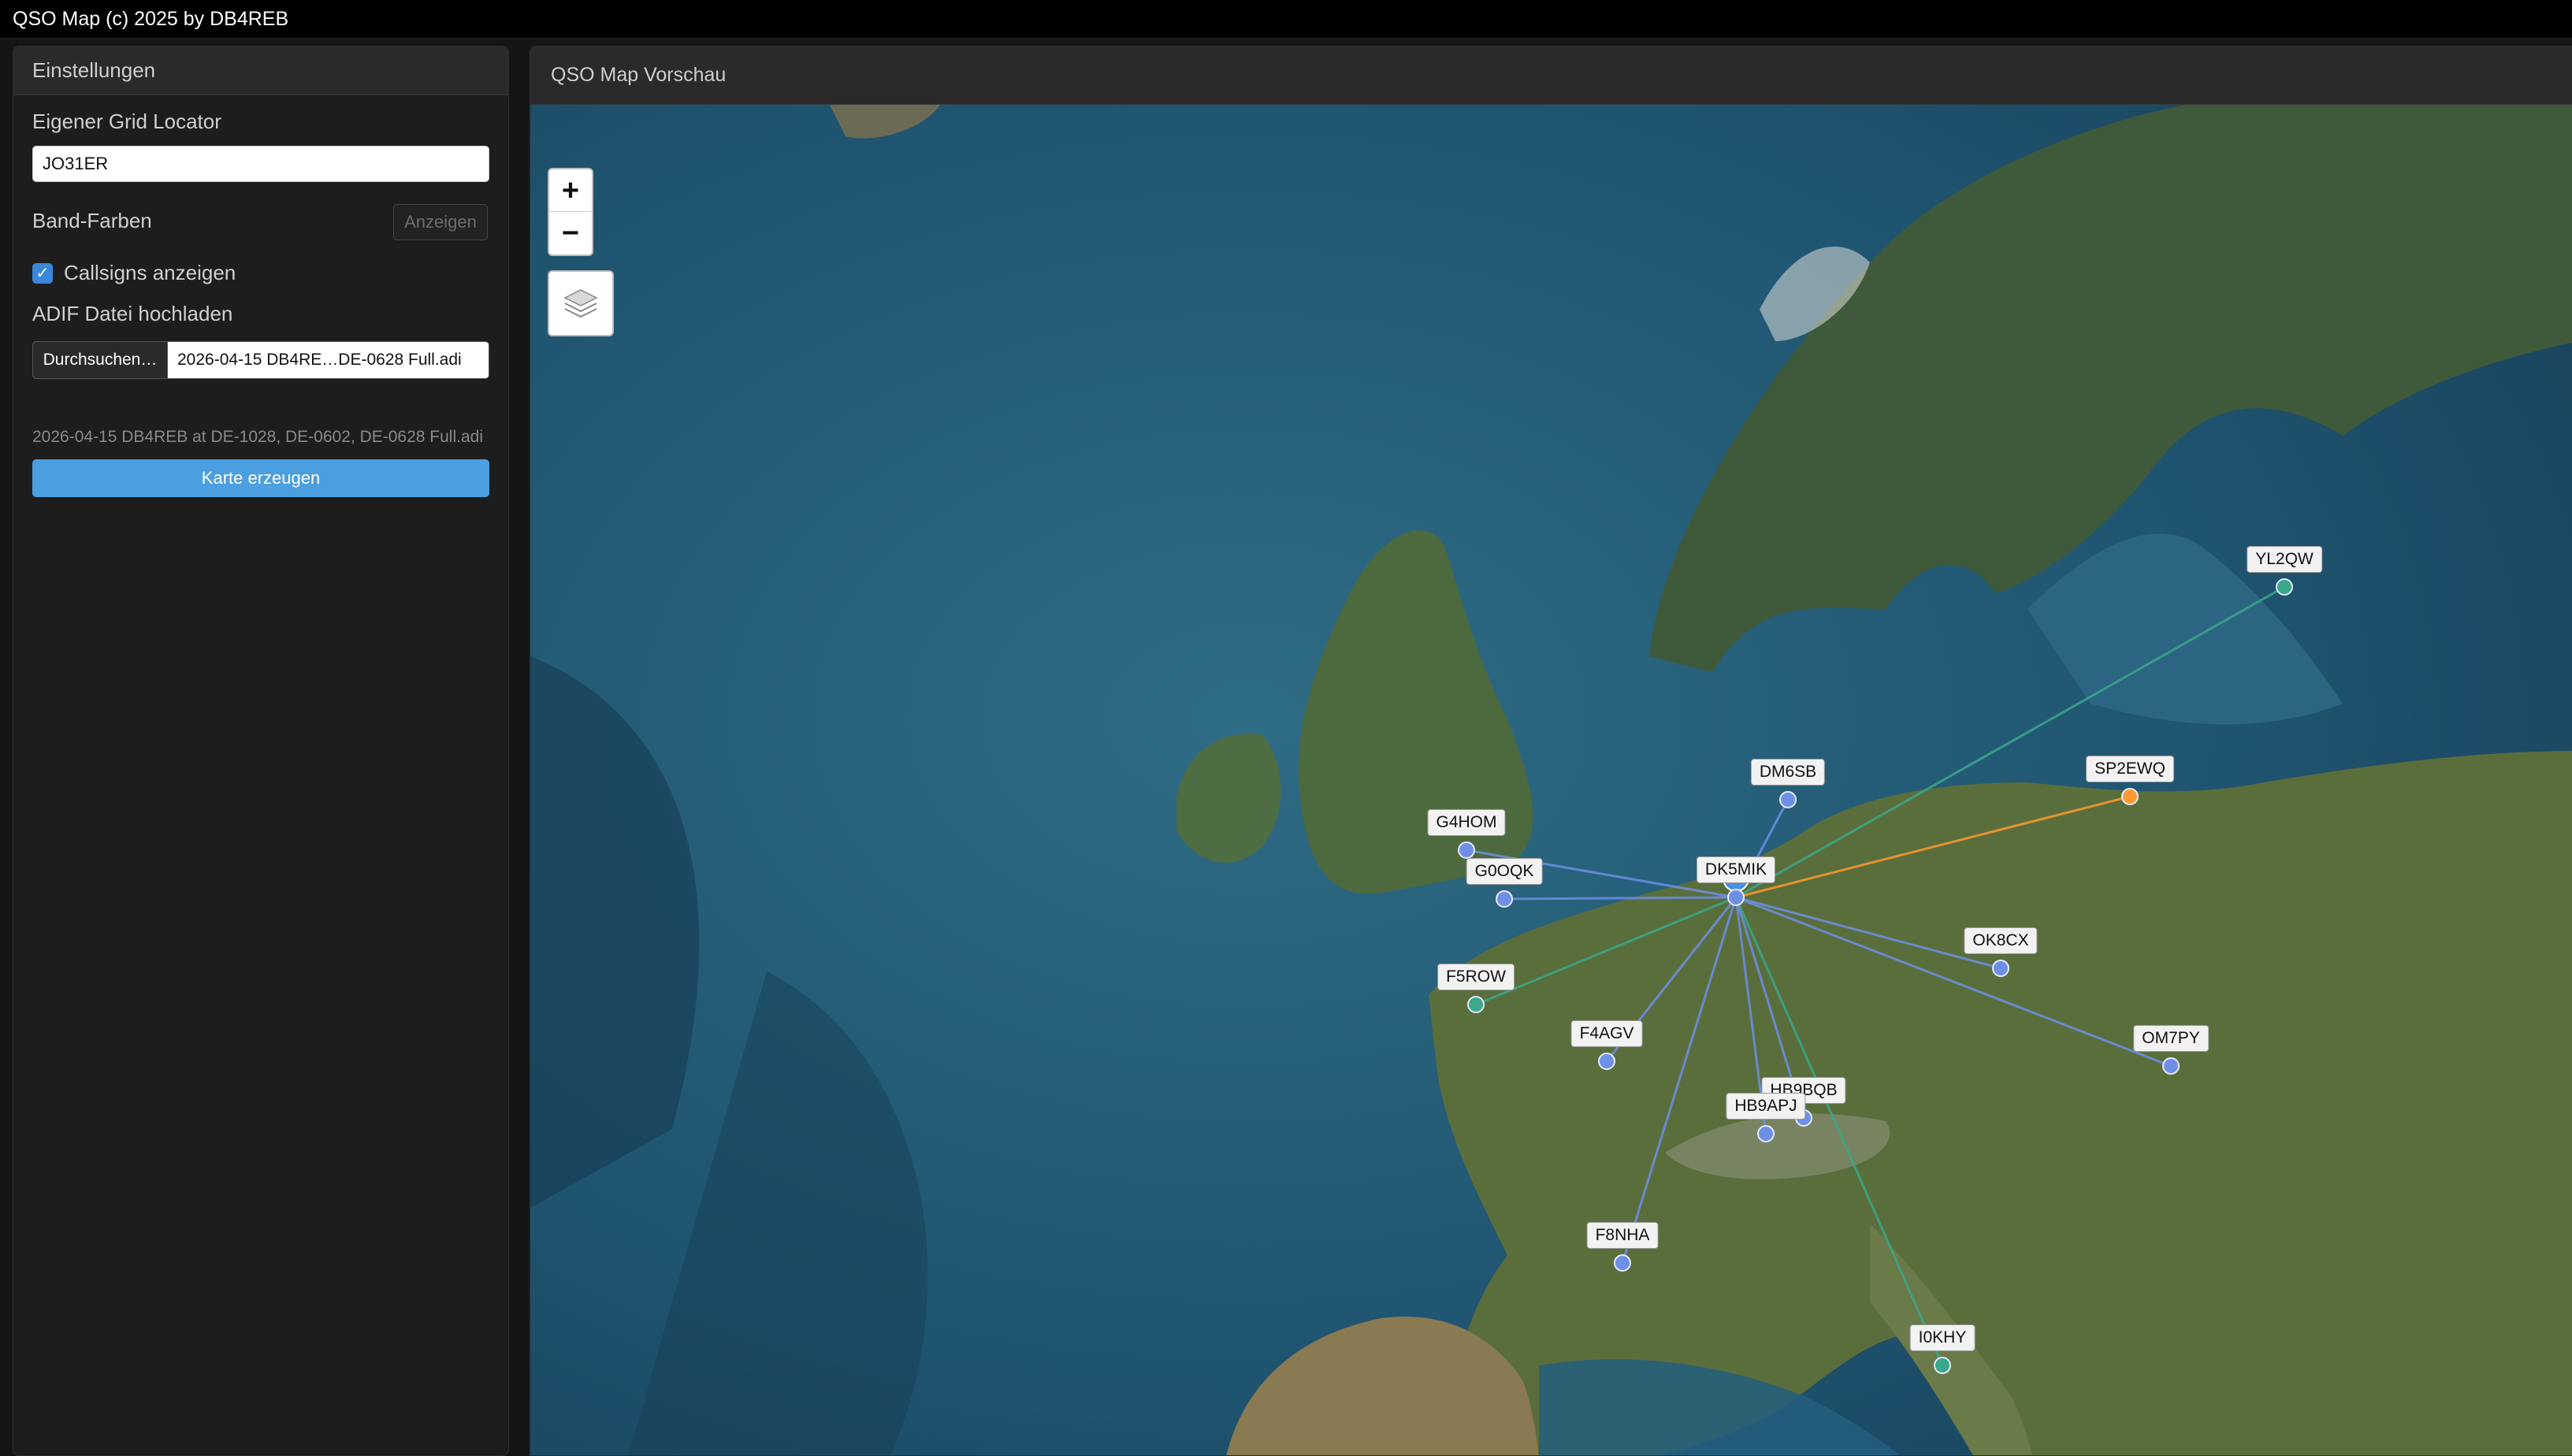 The width and height of the screenshot is (2572, 1456). I want to click on selected-file-name: 2026-04-15 DB4RE…DE-0628 Full.adi, so click(319, 360).